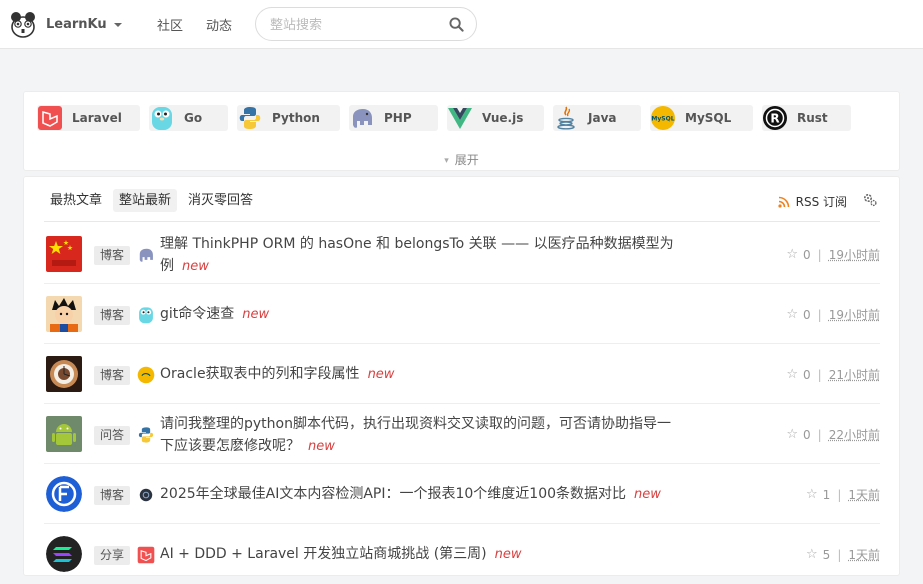  What do you see at coordinates (145, 200) in the screenshot?
I see `tab-site-latest: 整站最新` at bounding box center [145, 200].